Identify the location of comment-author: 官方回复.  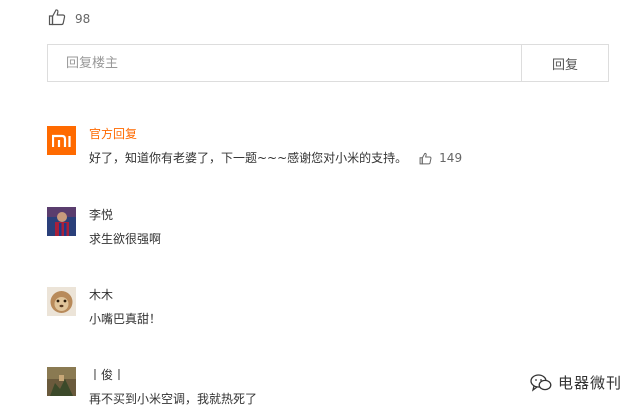
(275, 134).